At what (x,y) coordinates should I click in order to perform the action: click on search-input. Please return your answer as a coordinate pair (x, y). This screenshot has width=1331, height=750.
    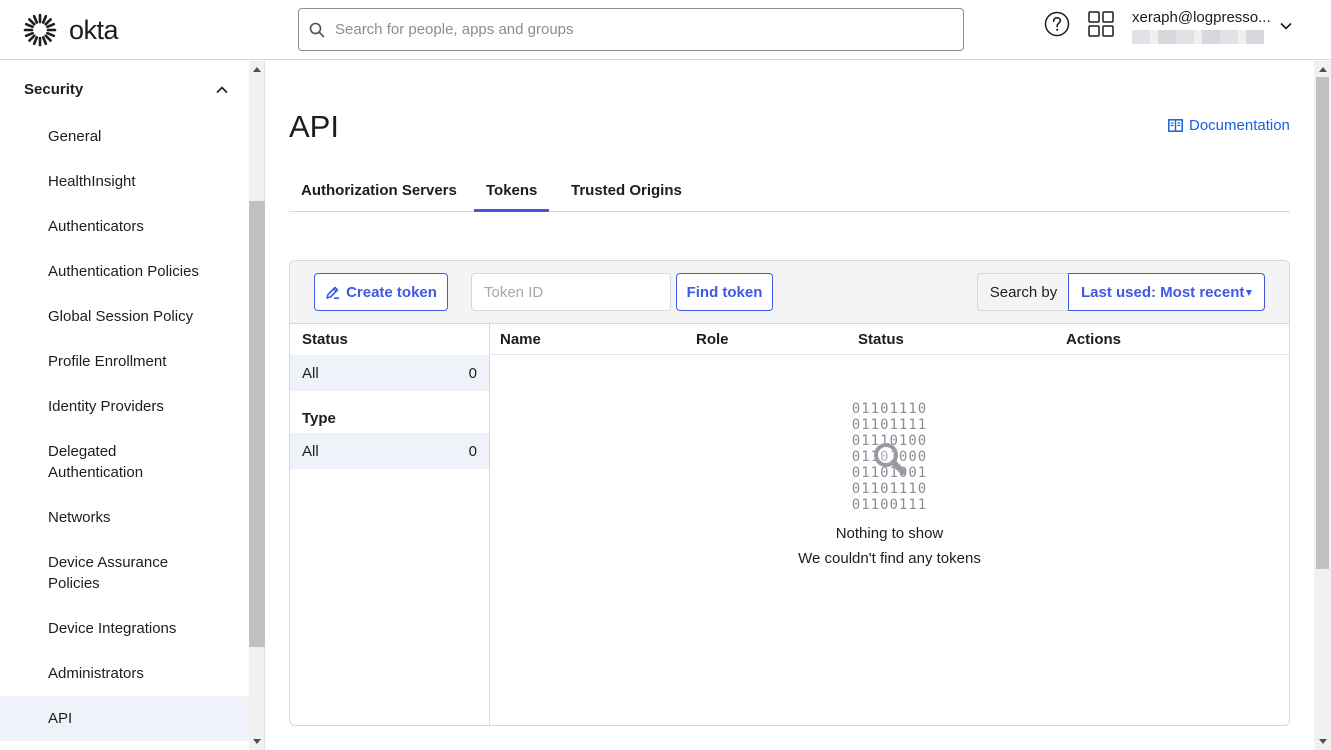
    Looking at the image, I should click on (635, 29).